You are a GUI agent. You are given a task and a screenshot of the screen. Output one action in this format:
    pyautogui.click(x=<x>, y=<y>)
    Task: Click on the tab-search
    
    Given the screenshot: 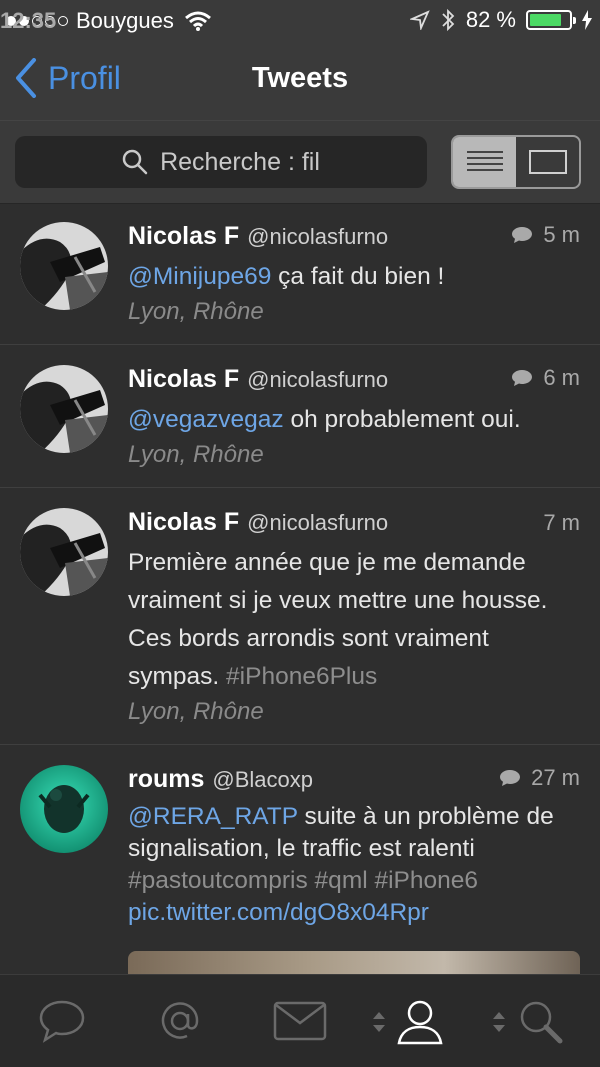 What is the action you would take?
    pyautogui.click(x=540, y=1021)
    